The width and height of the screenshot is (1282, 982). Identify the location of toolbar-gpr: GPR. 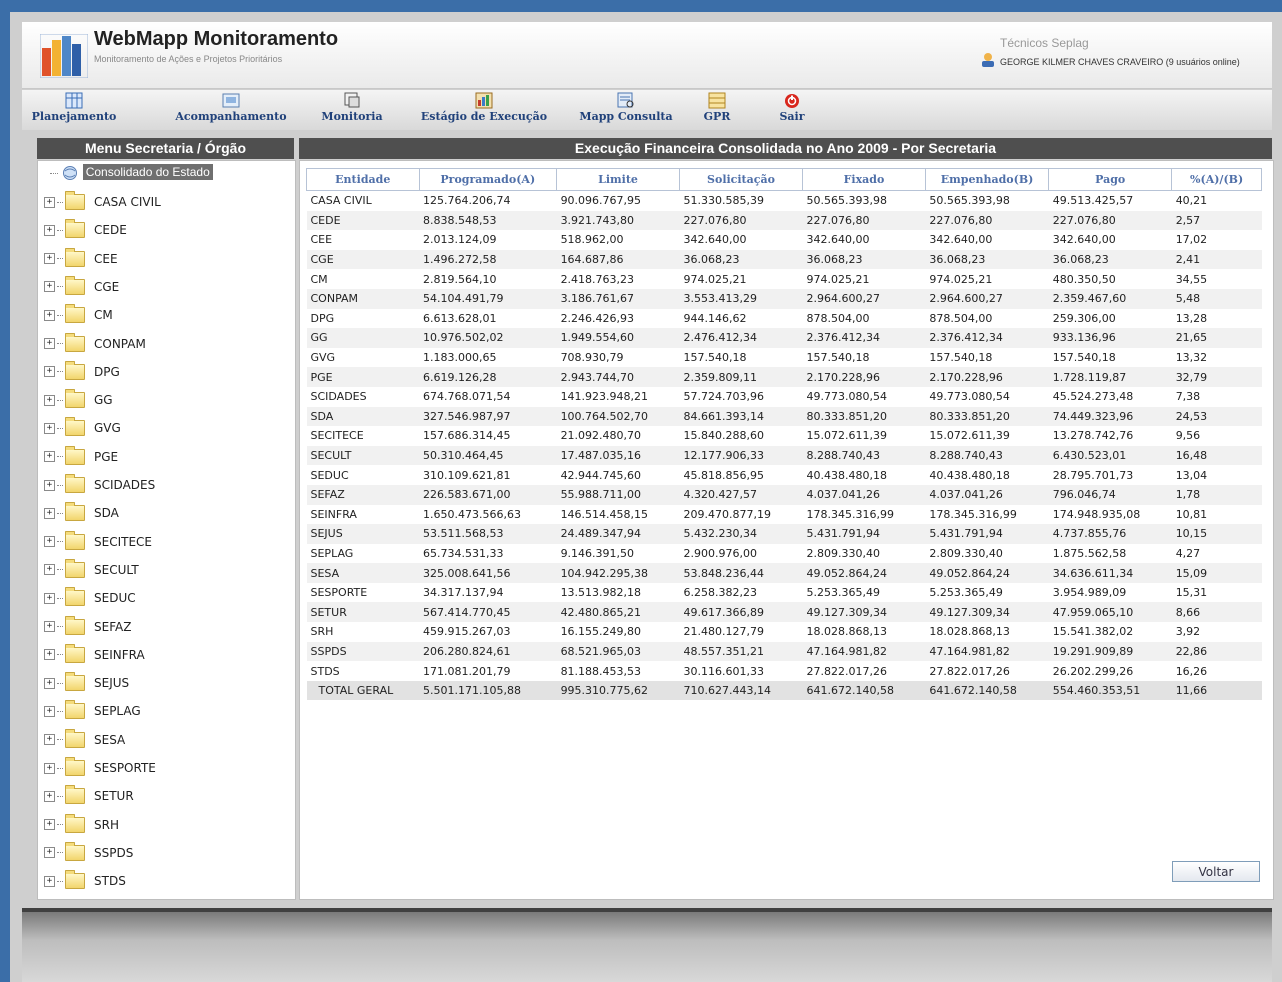
(717, 107).